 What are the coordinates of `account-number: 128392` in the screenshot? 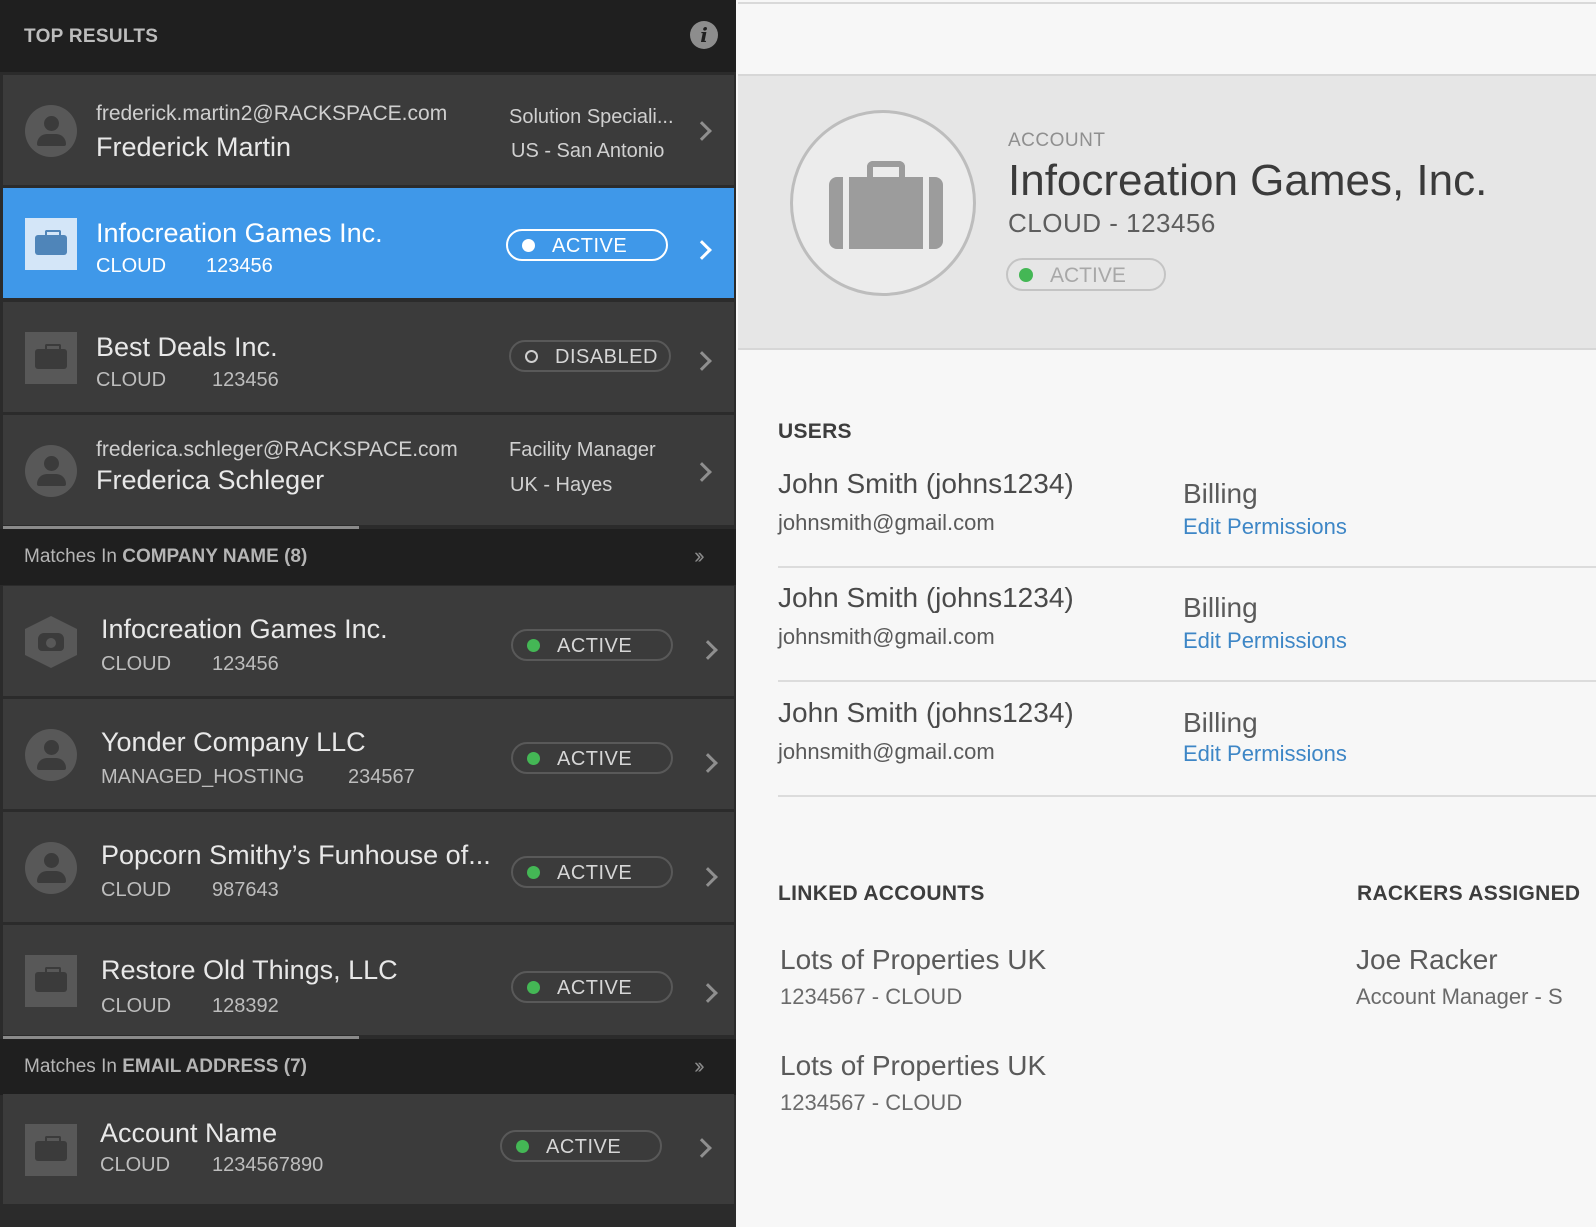 It's located at (245, 1006).